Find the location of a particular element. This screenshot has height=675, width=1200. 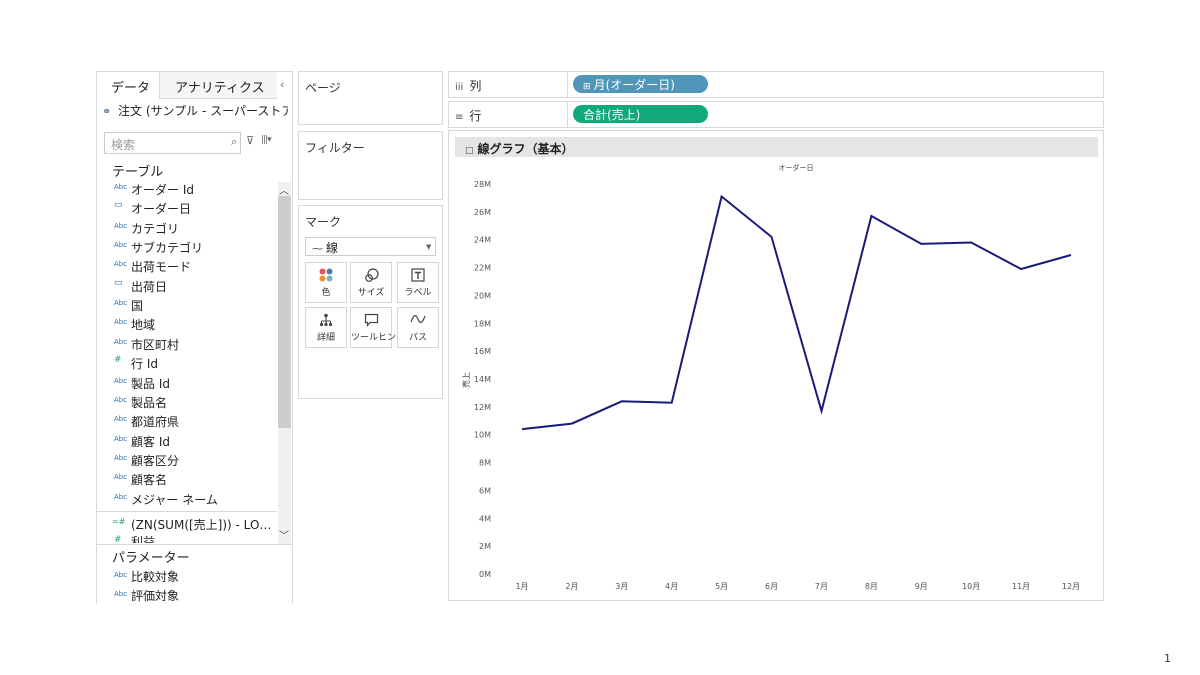

field-name: 国 is located at coordinates (137, 306).